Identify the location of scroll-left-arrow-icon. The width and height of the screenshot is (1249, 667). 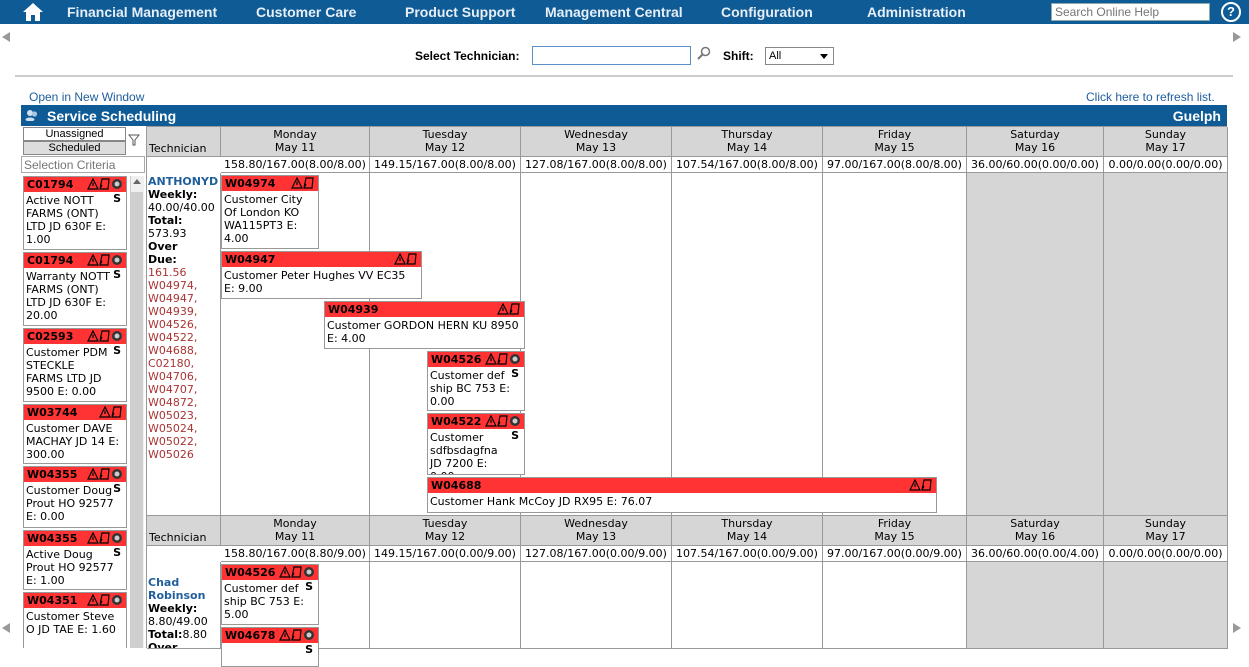
(6, 37).